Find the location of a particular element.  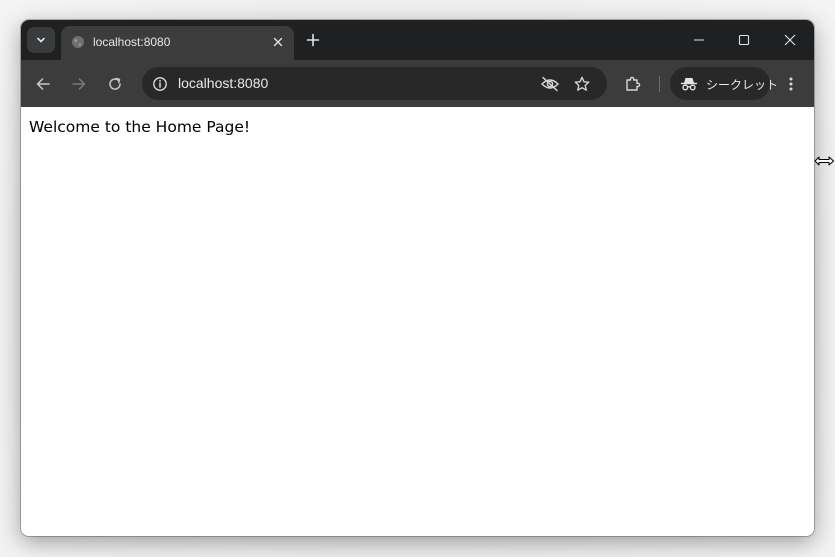

incognito-icon is located at coordinates (689, 84).